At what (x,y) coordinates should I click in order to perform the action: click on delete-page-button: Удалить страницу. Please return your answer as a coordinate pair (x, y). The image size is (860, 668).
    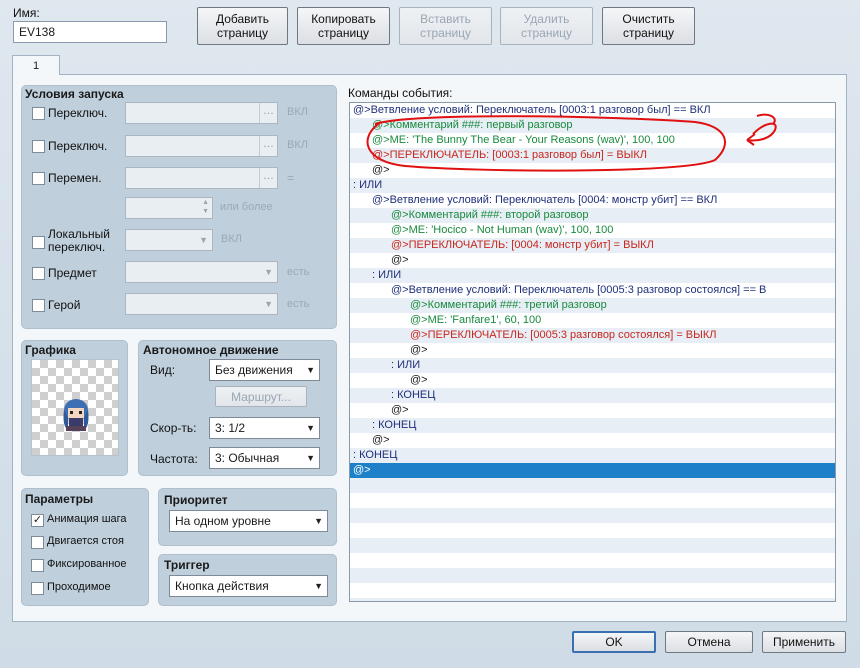
    Looking at the image, I should click on (546, 26).